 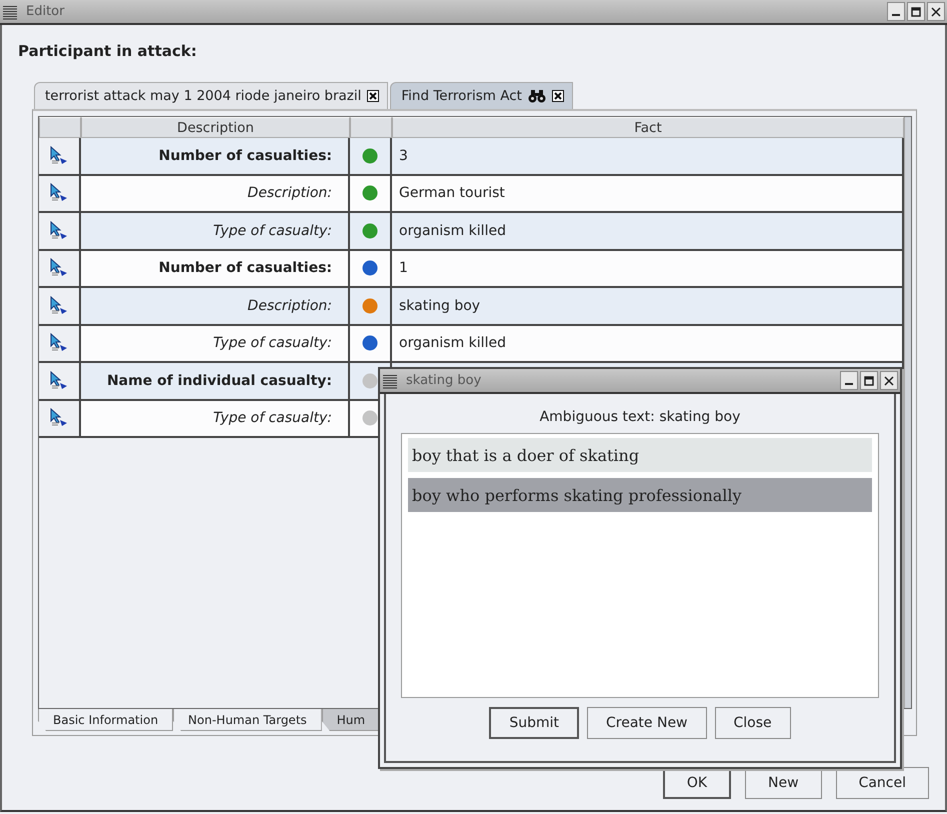 I want to click on tab: terrorist attack may 1 2004 riode janeiro brazil, so click(x=211, y=95).